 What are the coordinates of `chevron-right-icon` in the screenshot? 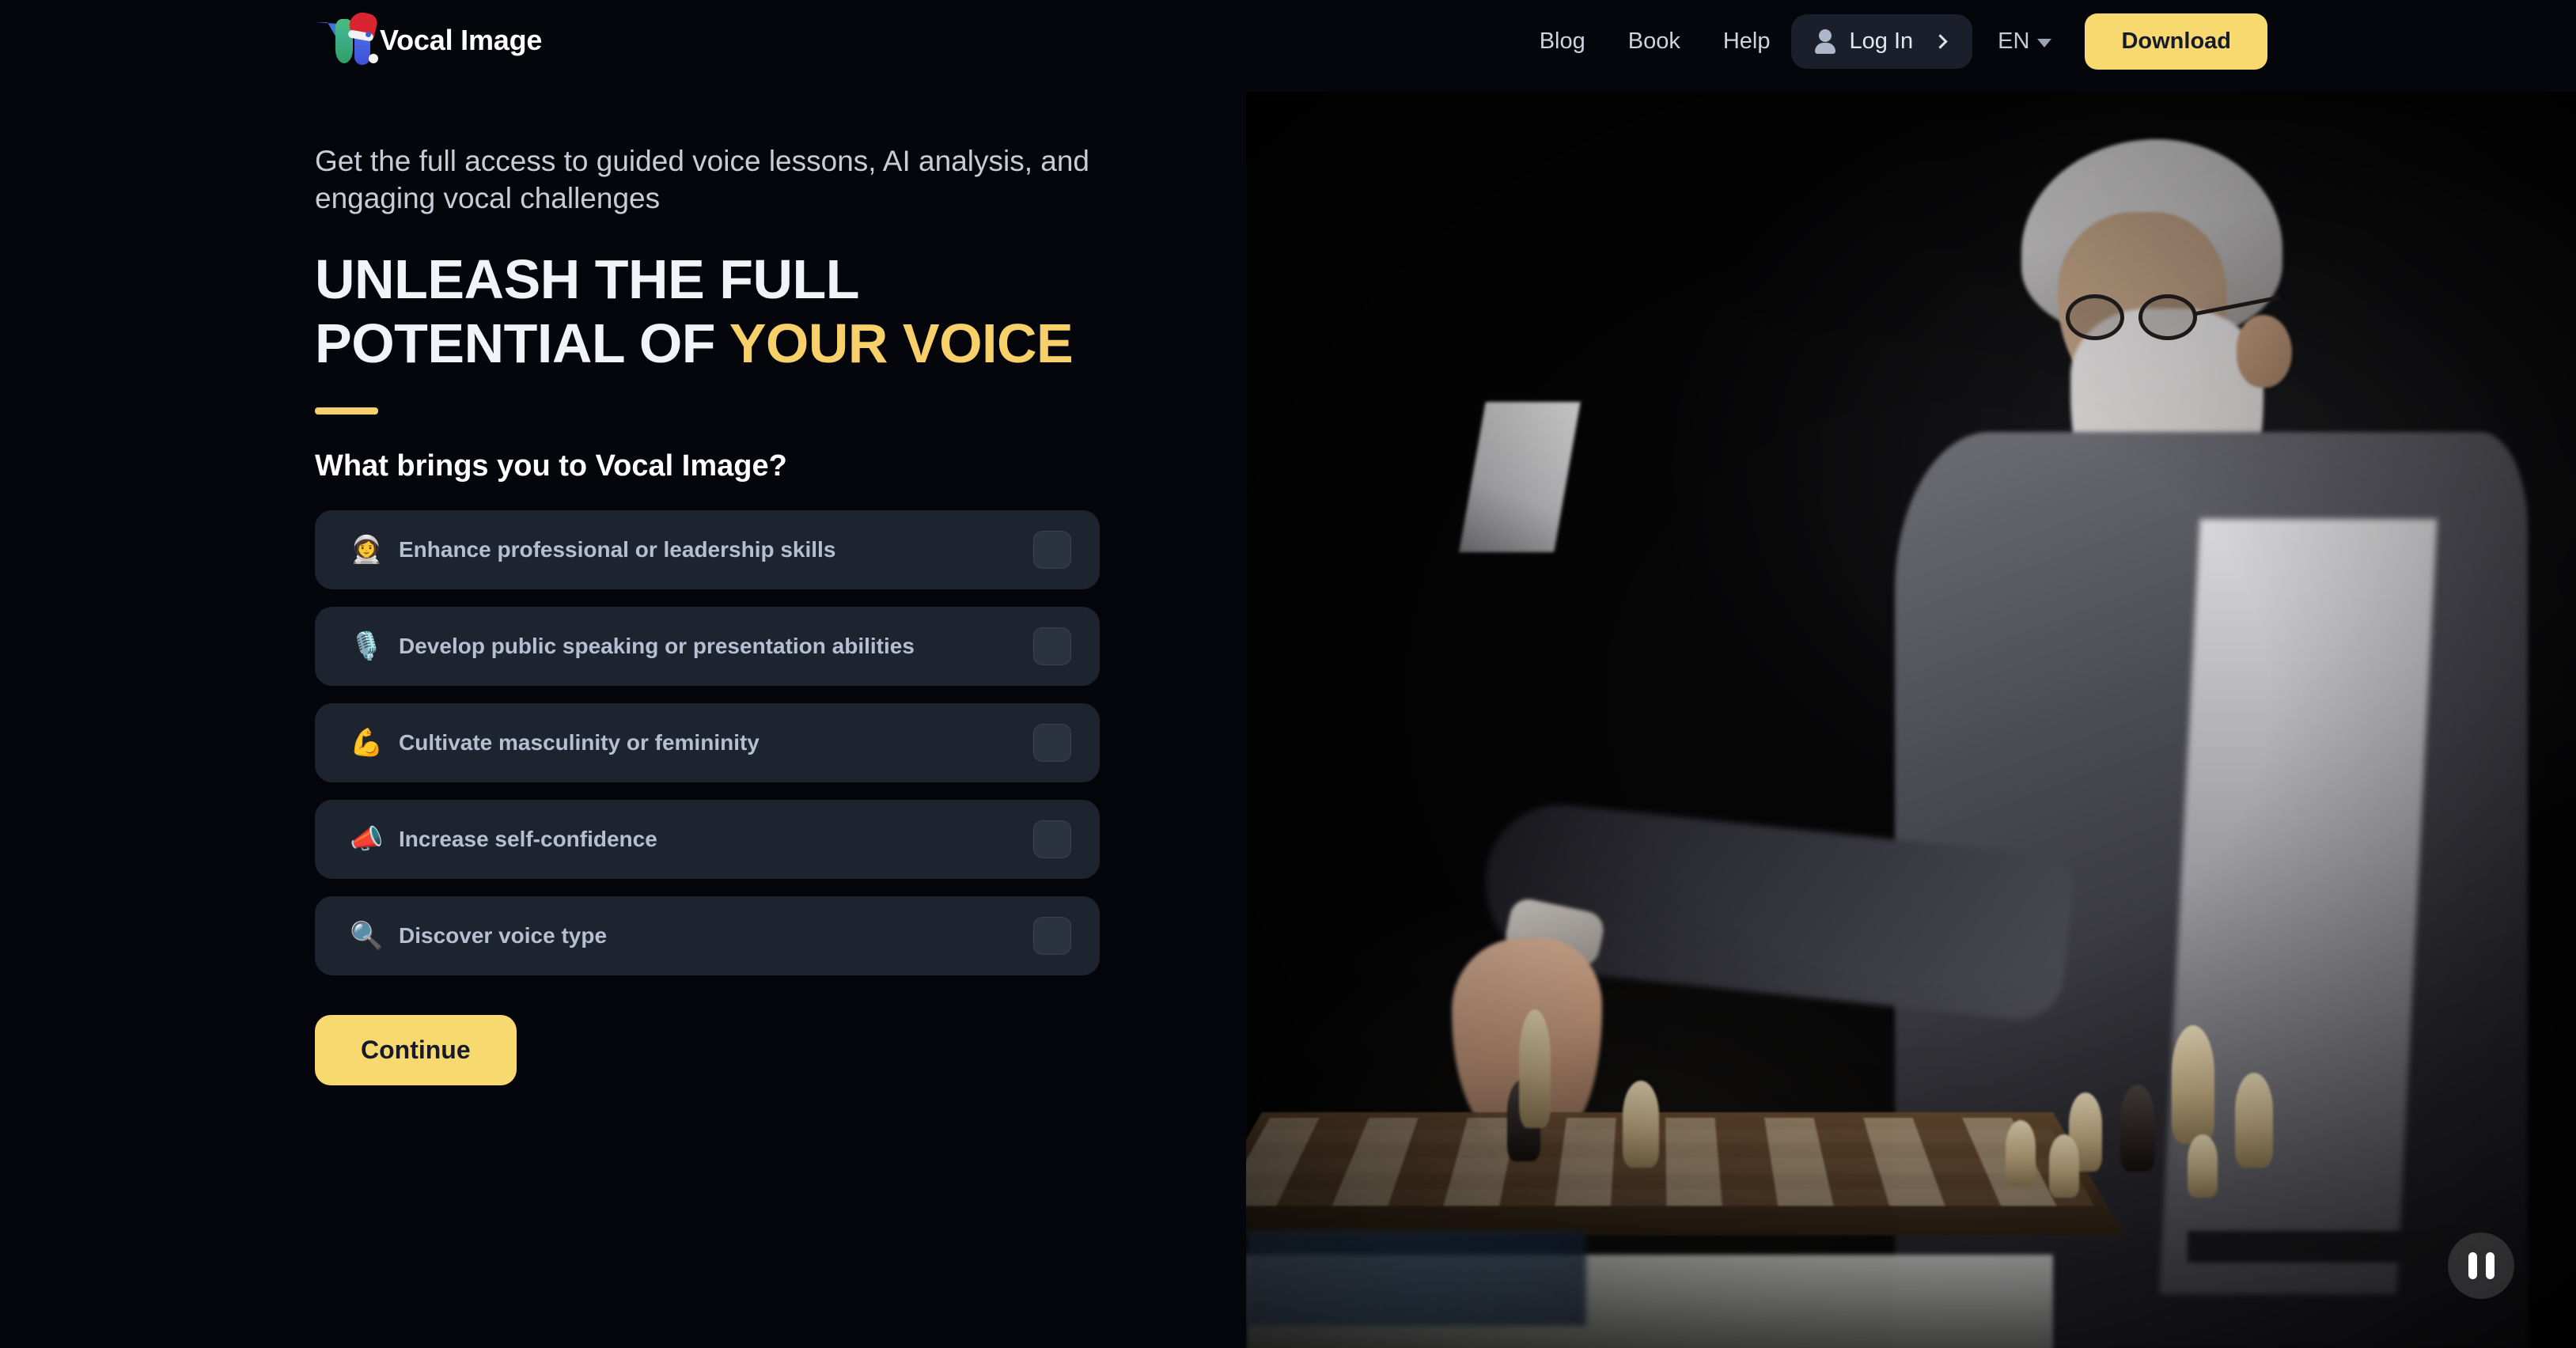 It's located at (1940, 41).